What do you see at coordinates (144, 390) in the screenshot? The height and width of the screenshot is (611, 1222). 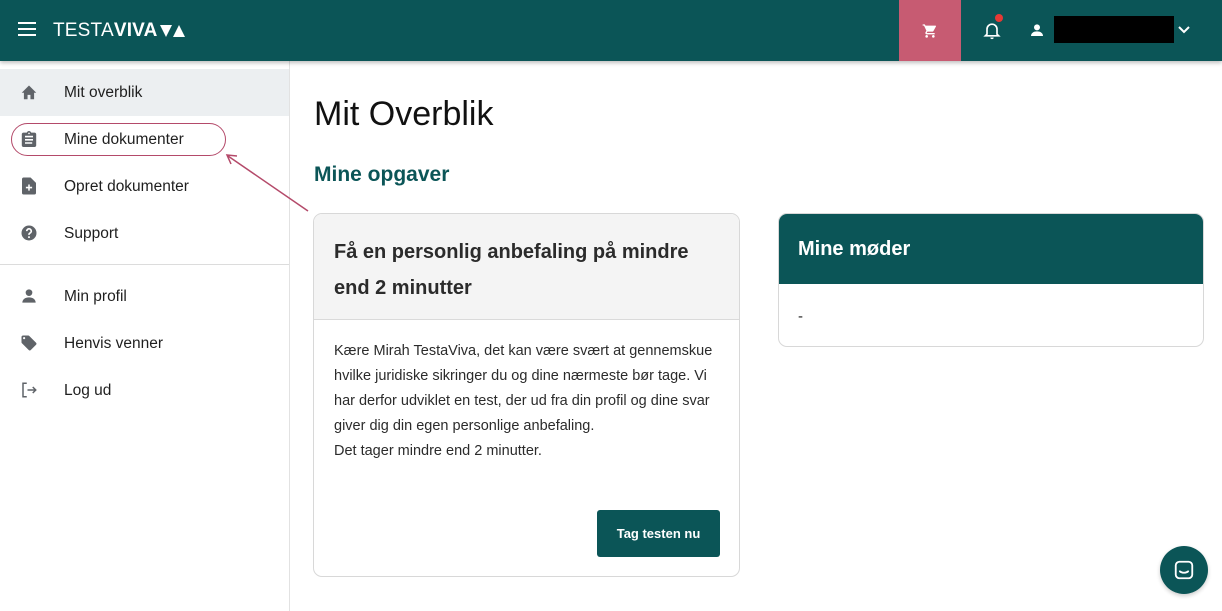 I see `sidebar-item-log-ud: Log ud` at bounding box center [144, 390].